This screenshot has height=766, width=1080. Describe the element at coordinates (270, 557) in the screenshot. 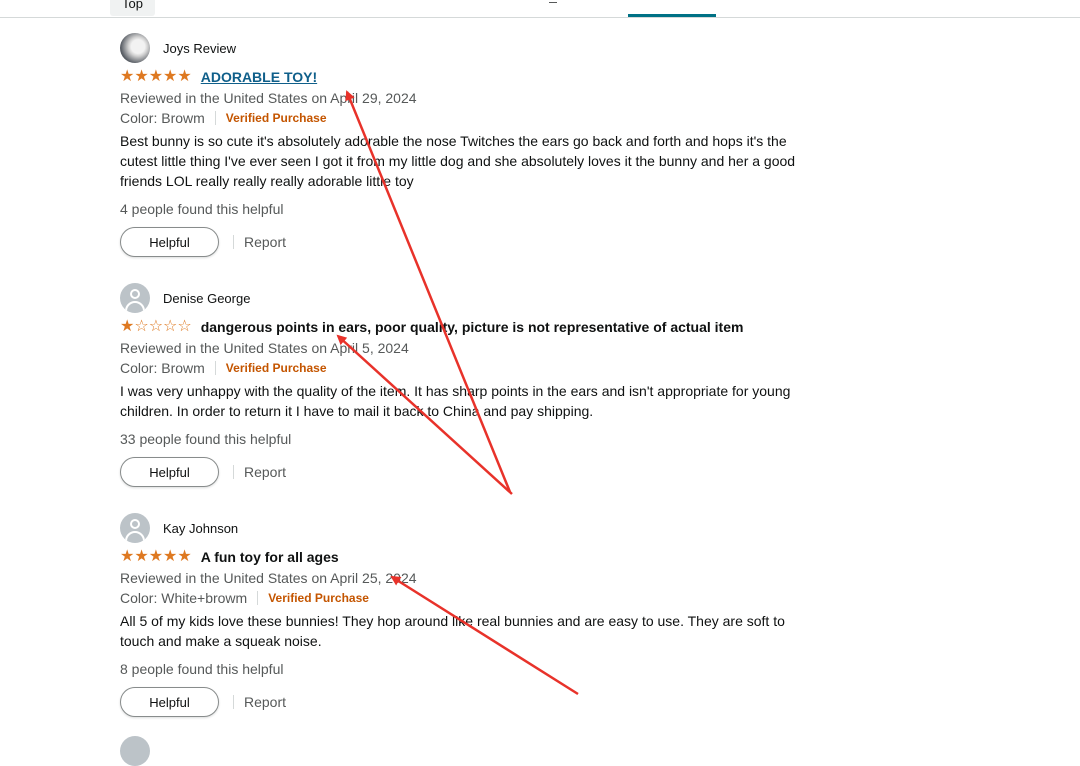

I see `review-title: A fun toy for all ages` at that location.